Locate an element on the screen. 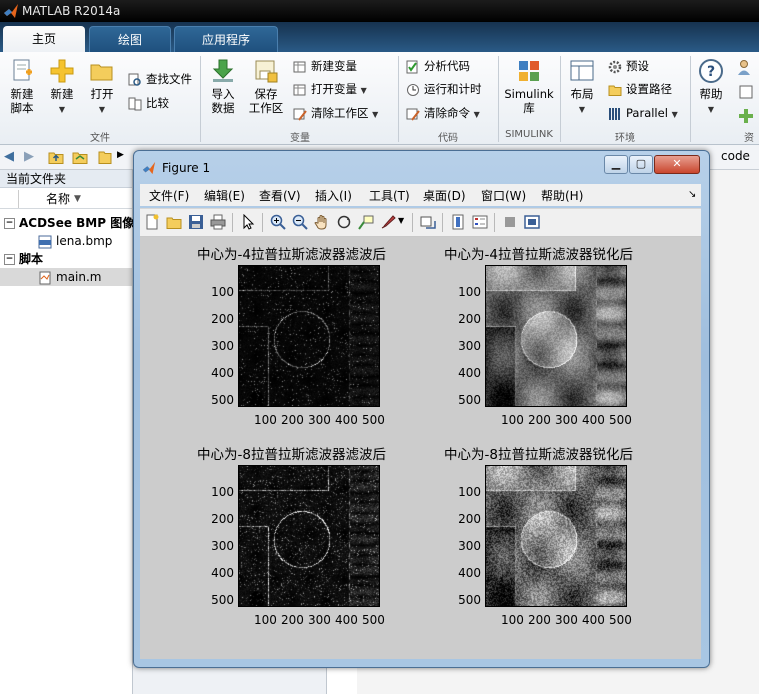 This screenshot has width=759, height=694. rotate-3d-icon is located at coordinates (344, 222).